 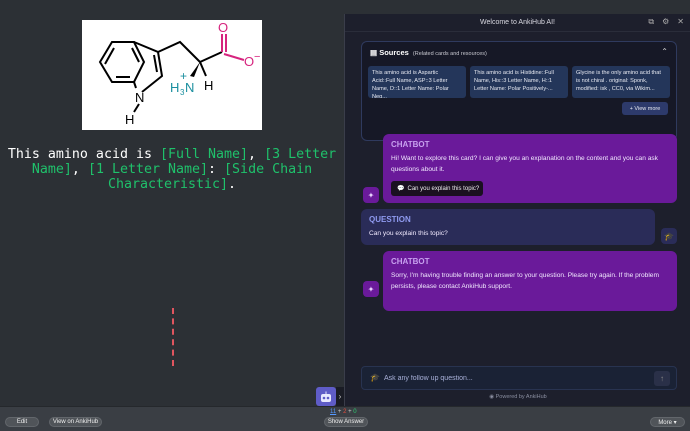 What do you see at coordinates (79, 169) in the screenshot?
I see `card-text-sep2: ,` at bounding box center [79, 169].